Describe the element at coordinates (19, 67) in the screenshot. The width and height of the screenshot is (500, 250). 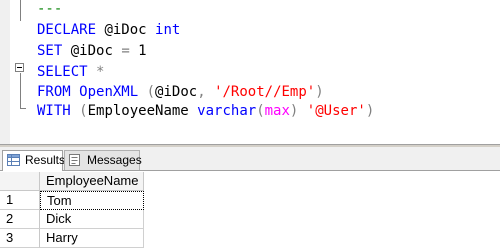
I see `collapse-toggle-icon` at that location.